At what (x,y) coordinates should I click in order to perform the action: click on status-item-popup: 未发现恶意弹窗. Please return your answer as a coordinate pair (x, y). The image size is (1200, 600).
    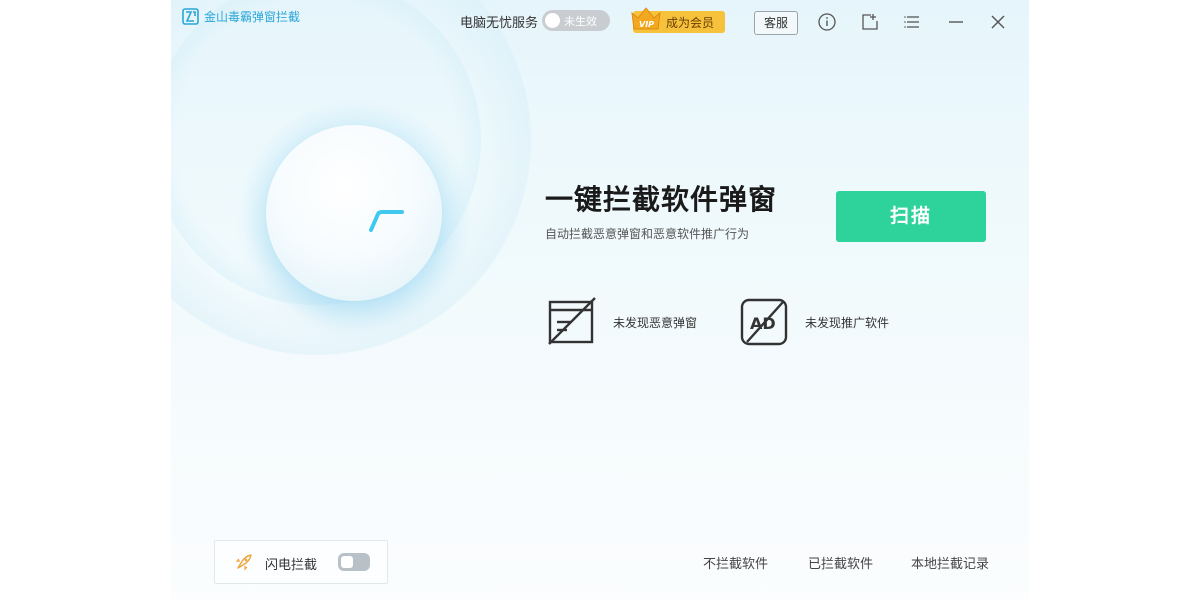
    Looking at the image, I should click on (622, 322).